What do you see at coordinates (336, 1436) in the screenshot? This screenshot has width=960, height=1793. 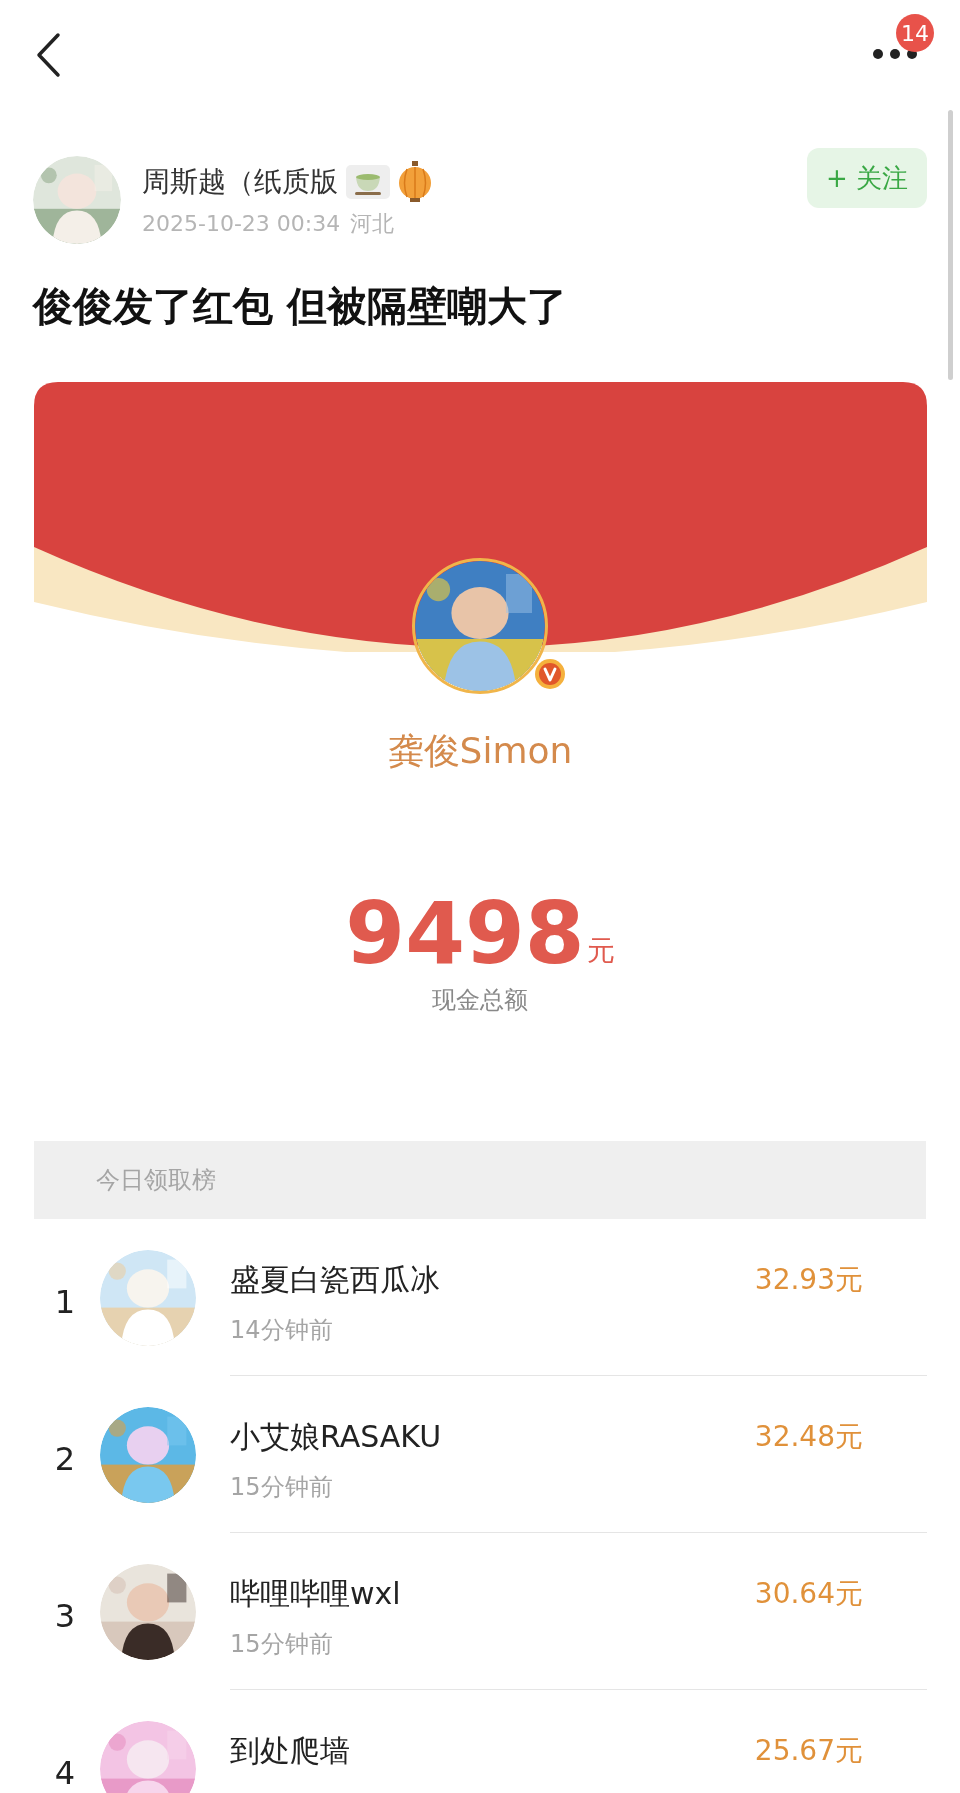 I see `user-name: 小艾娘RASAKU` at bounding box center [336, 1436].